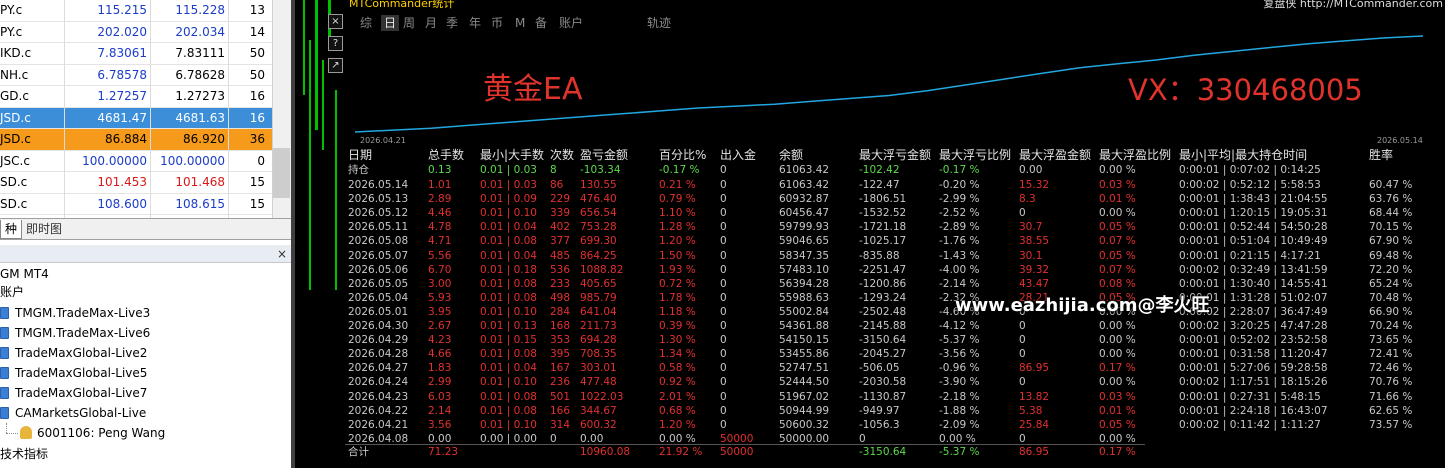 This screenshot has height=468, width=1445. What do you see at coordinates (83, 313) in the screenshot?
I see `account-label: TMGM.TradeMax-Live3` at bounding box center [83, 313].